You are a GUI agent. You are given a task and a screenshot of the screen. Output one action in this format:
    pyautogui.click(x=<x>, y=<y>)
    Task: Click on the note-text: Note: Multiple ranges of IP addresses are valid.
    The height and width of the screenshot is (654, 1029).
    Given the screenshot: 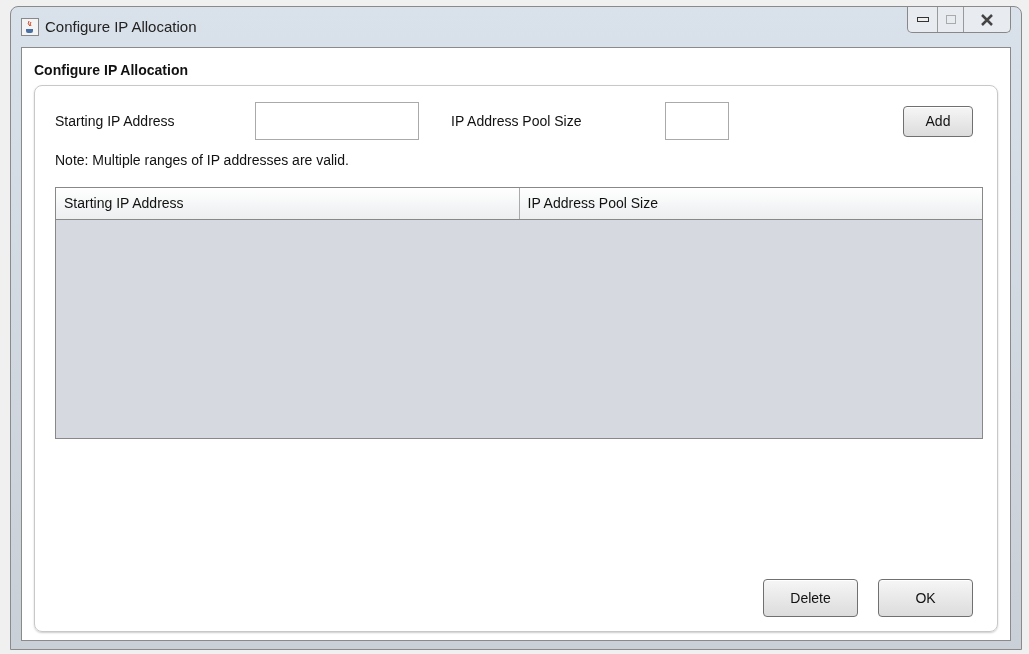 What is the action you would take?
    pyautogui.click(x=202, y=160)
    